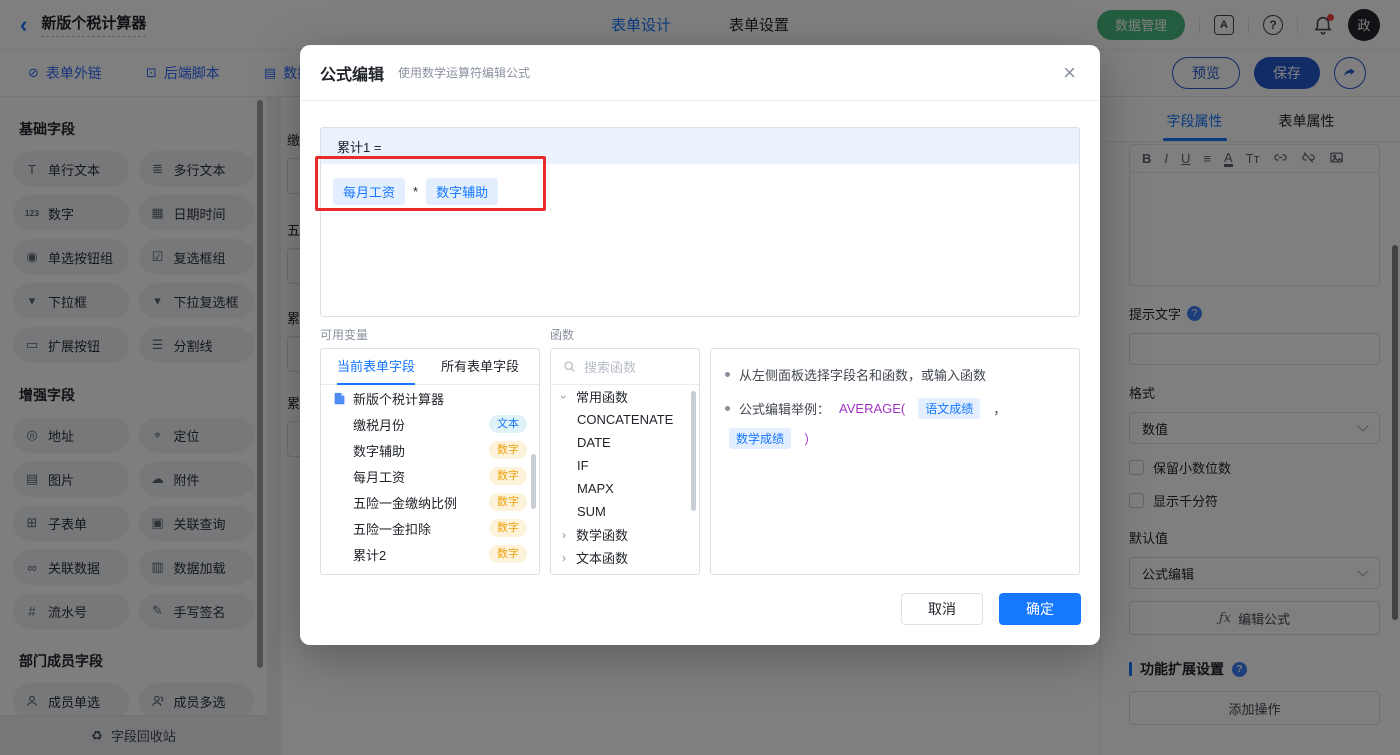 The width and height of the screenshot is (1400, 755). What do you see at coordinates (430, 476) in the screenshot?
I see `variable-row: 每月工资 数字` at bounding box center [430, 476].